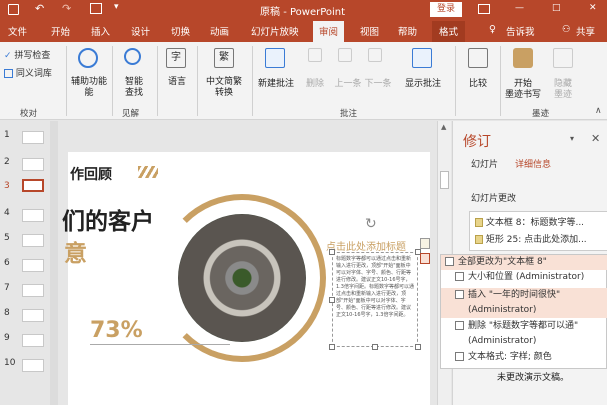  I want to click on revision-row: 大小和位置 (Administrator), so click(524, 277).